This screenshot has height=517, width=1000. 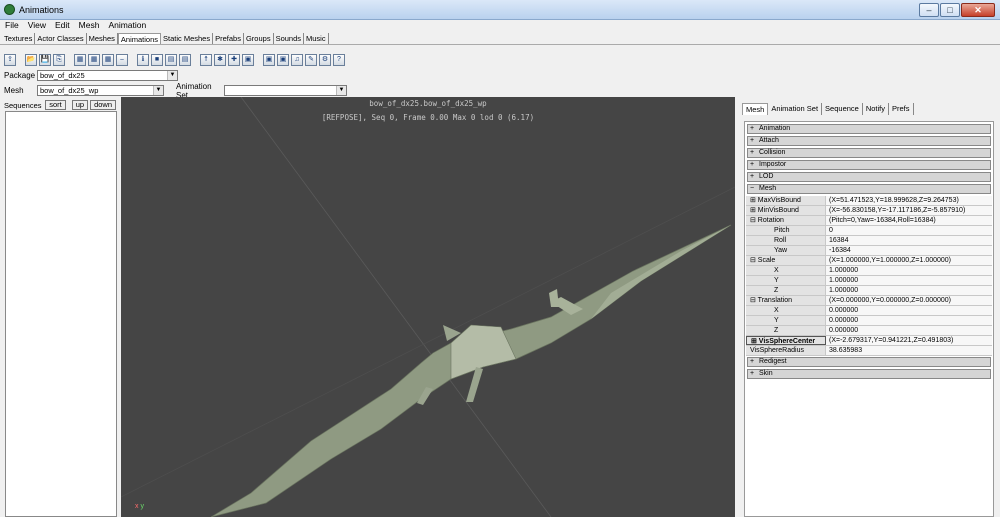 What do you see at coordinates (869, 129) in the screenshot?
I see `category-animation: + Animation` at bounding box center [869, 129].